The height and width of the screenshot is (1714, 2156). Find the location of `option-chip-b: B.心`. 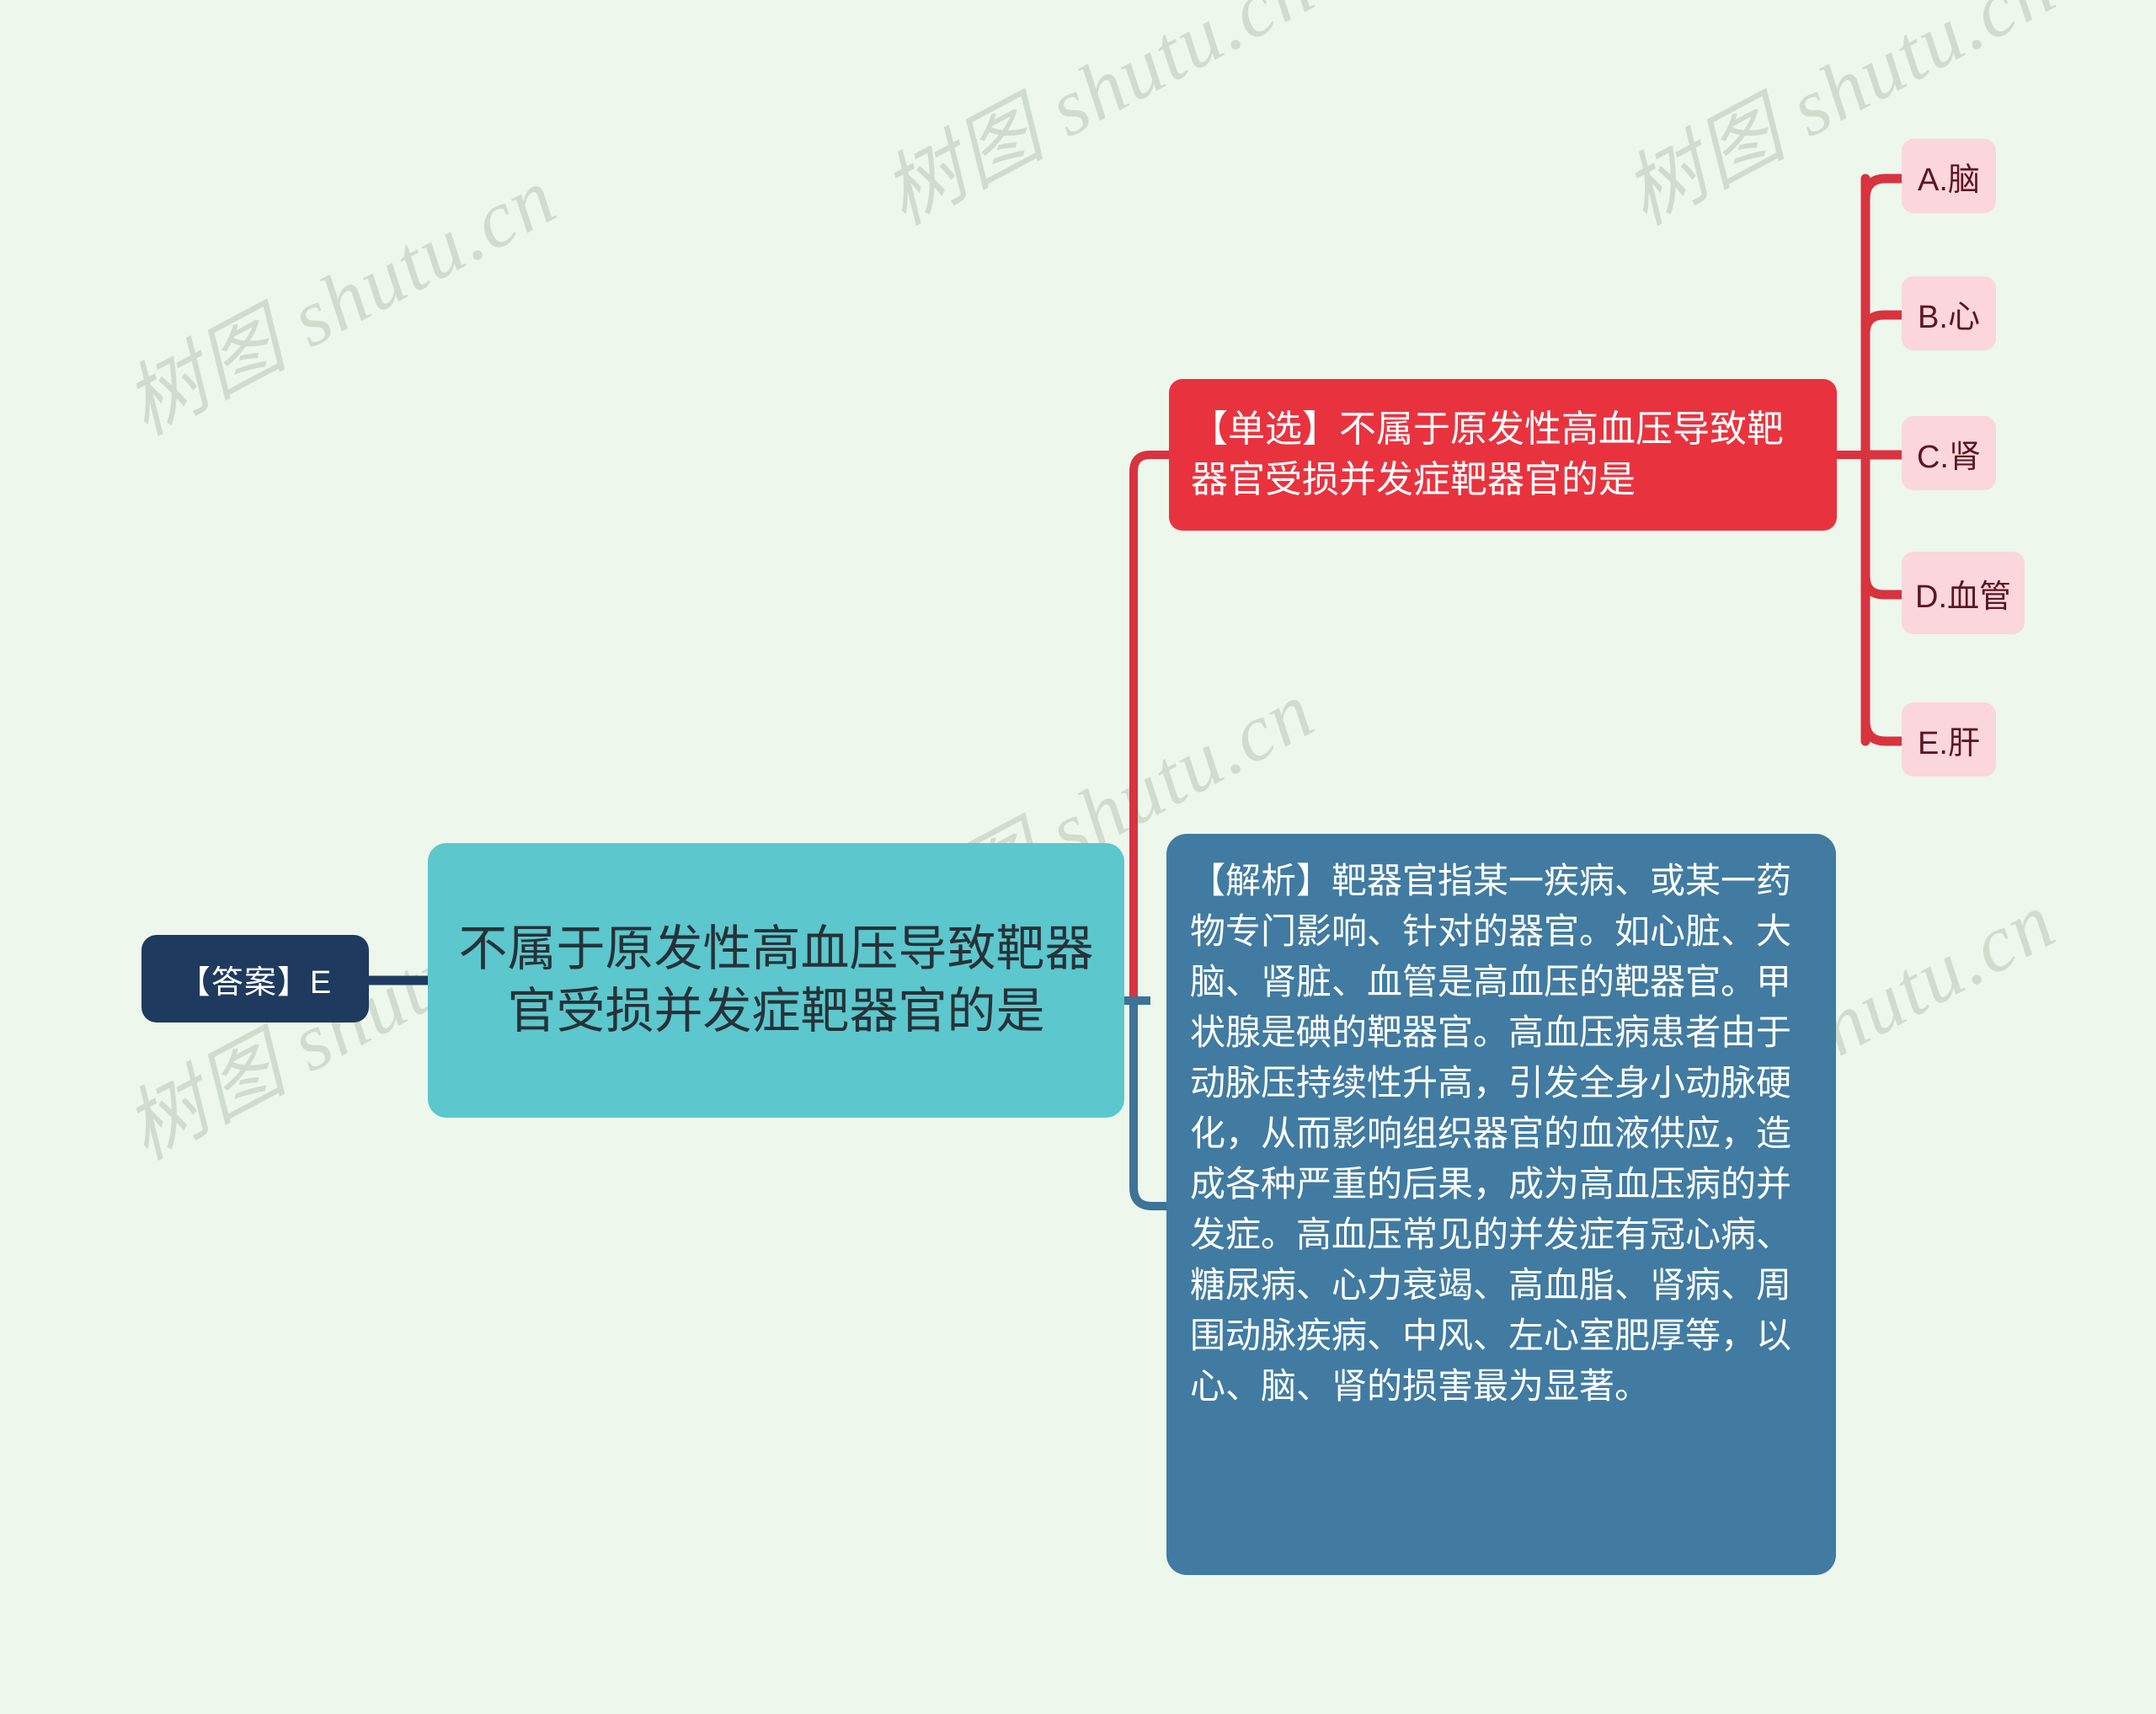

option-chip-b: B.心 is located at coordinates (1949, 313).